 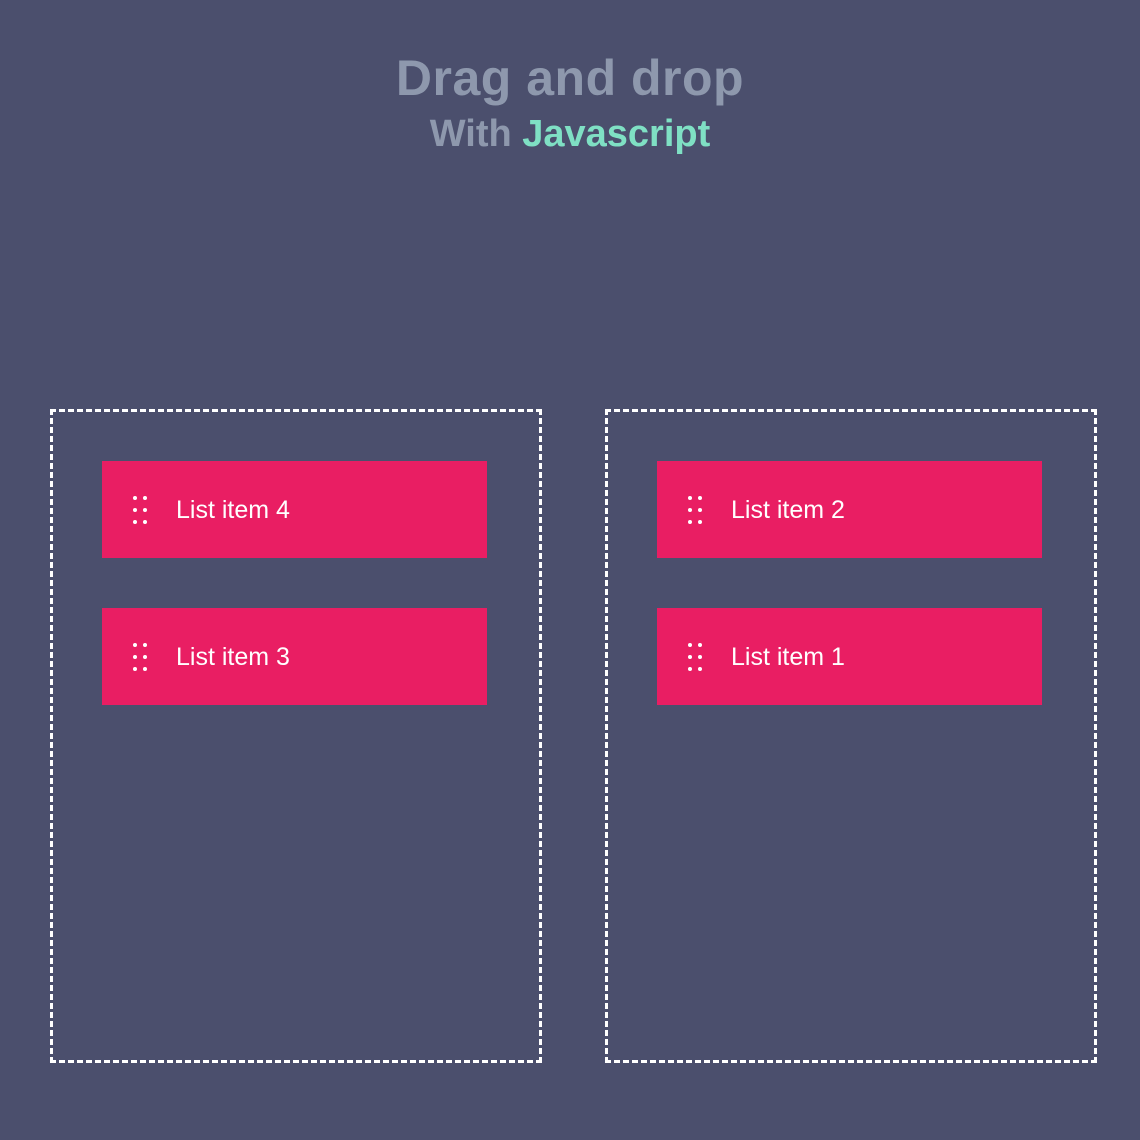 What do you see at coordinates (233, 656) in the screenshot?
I see `list-item-label: List item 3` at bounding box center [233, 656].